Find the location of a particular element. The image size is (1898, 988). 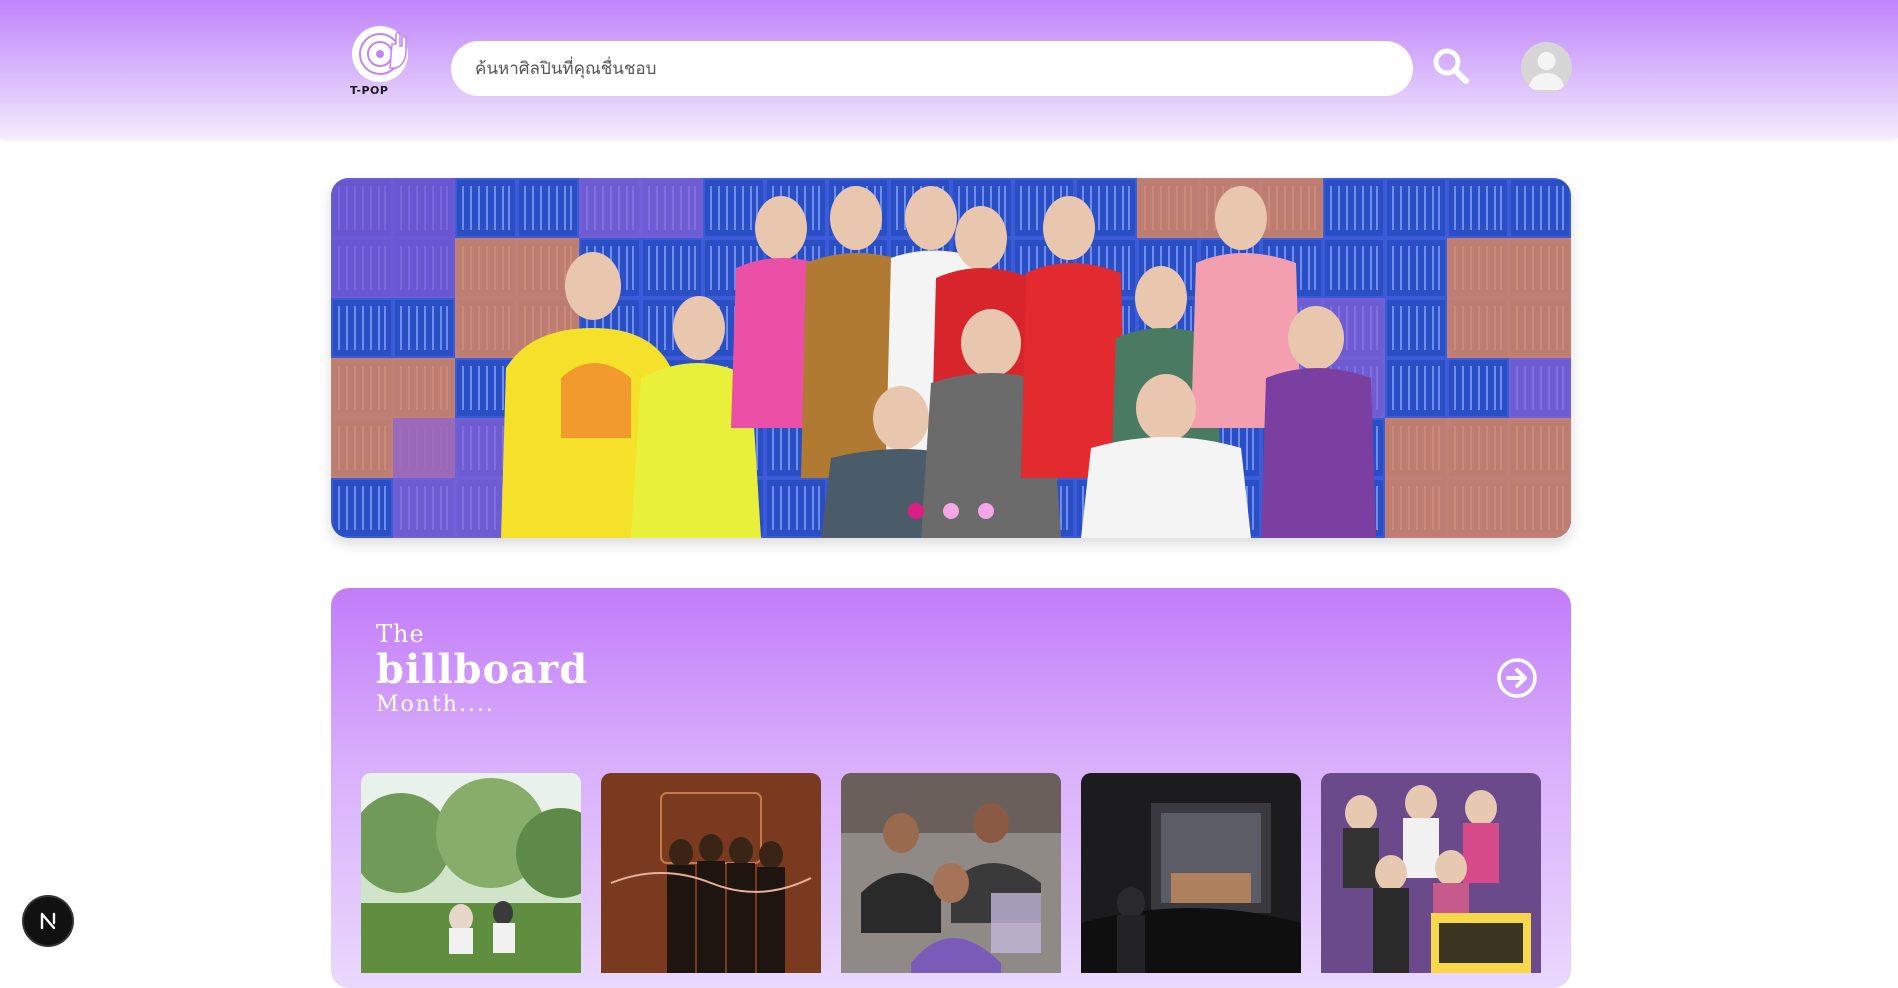

arrow-right-circle-icon is located at coordinates (1517, 678).